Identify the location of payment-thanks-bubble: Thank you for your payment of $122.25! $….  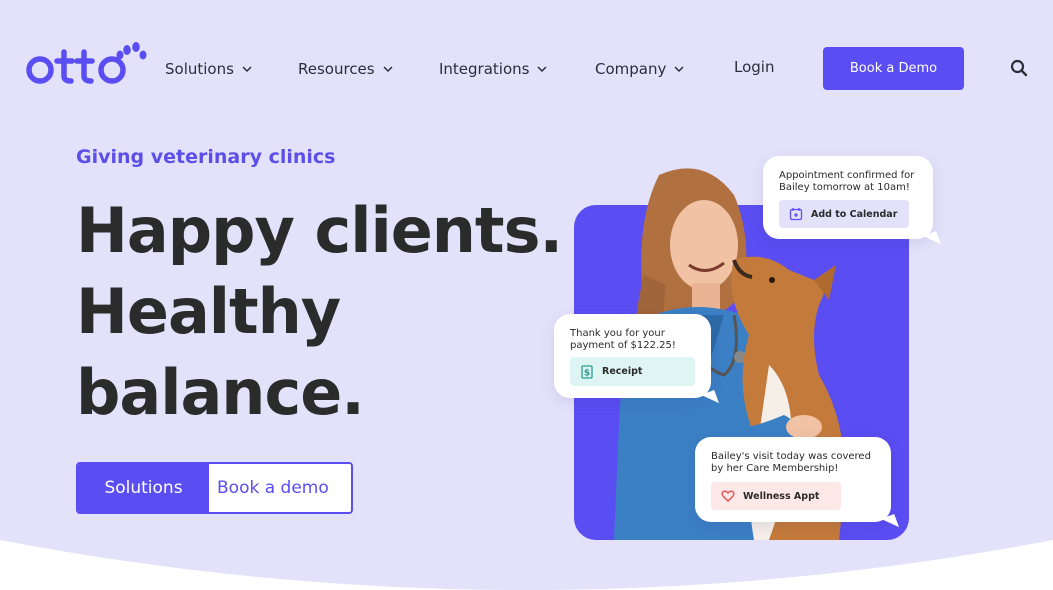
(636, 361).